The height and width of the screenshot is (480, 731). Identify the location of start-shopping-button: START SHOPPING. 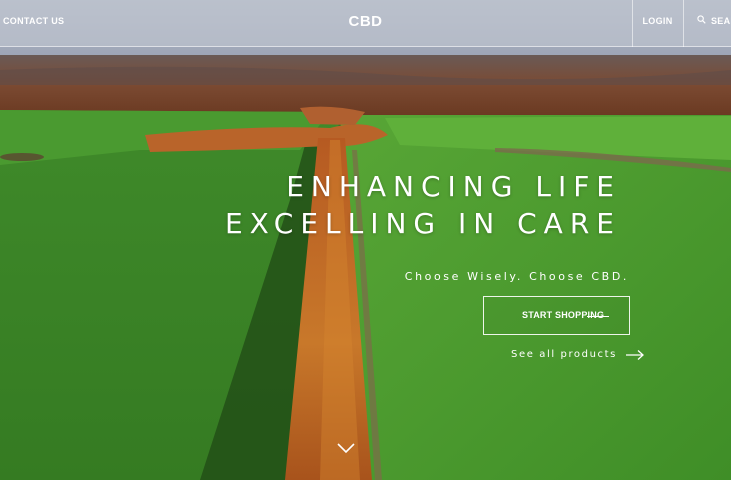
(556, 315).